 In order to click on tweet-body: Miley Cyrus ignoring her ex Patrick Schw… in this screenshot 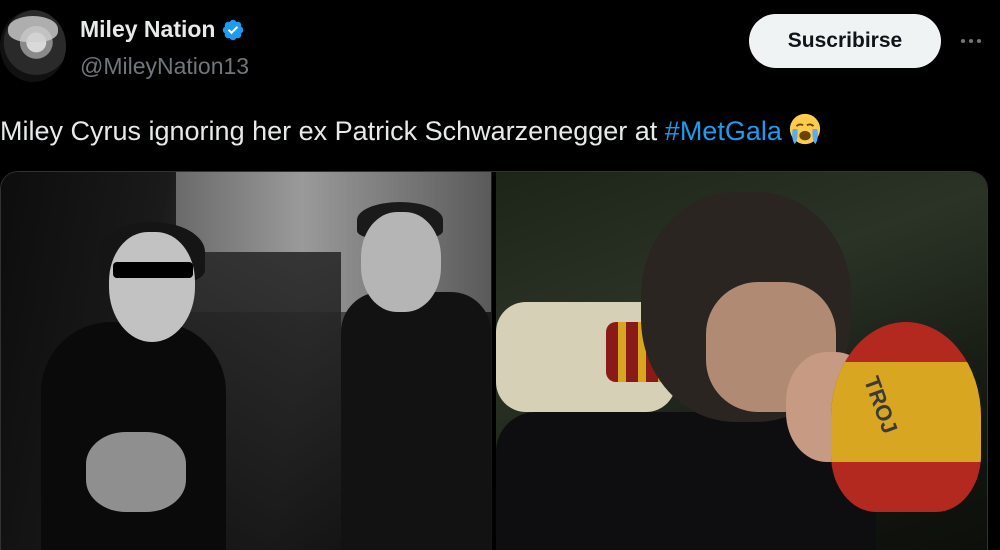, I will do `click(332, 131)`.